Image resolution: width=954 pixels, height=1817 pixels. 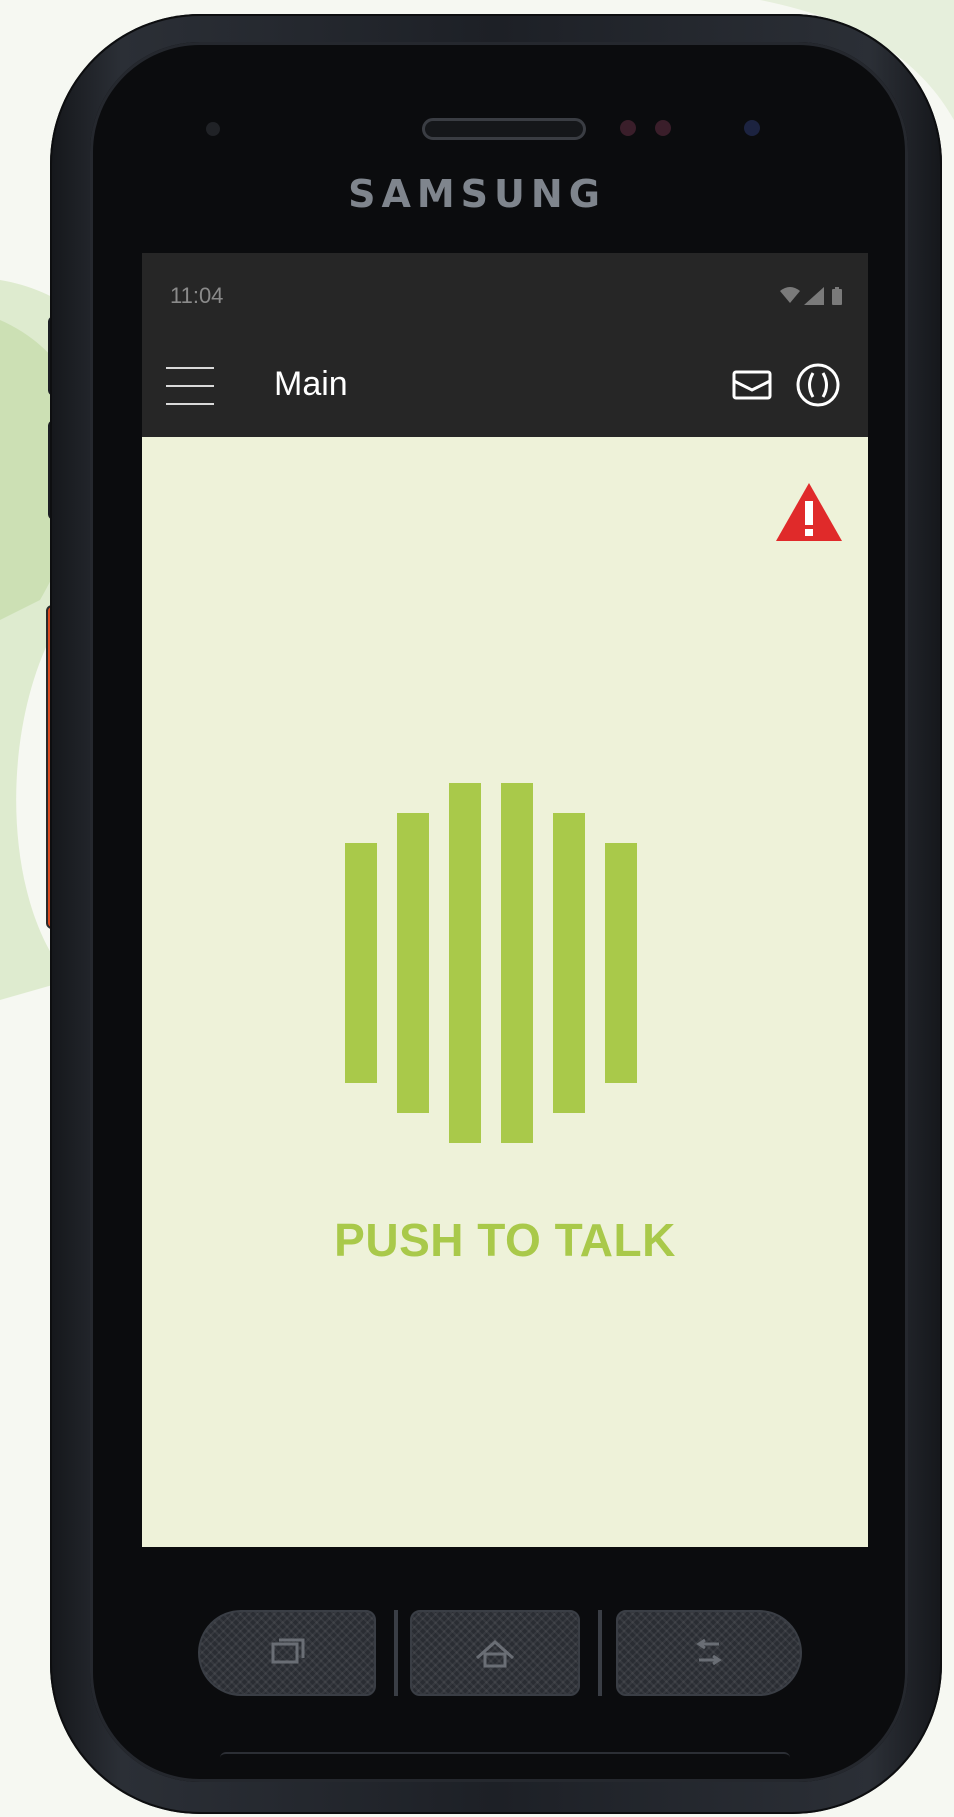 I want to click on status-bar: 11:04, so click(x=505, y=293).